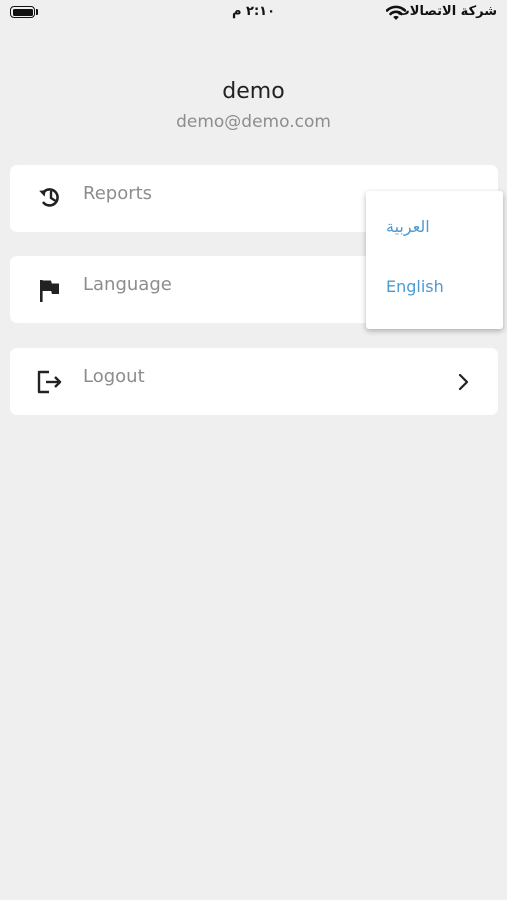 Image resolution: width=507 pixels, height=900 pixels. I want to click on language-dropdown: العربية English, so click(434, 260).